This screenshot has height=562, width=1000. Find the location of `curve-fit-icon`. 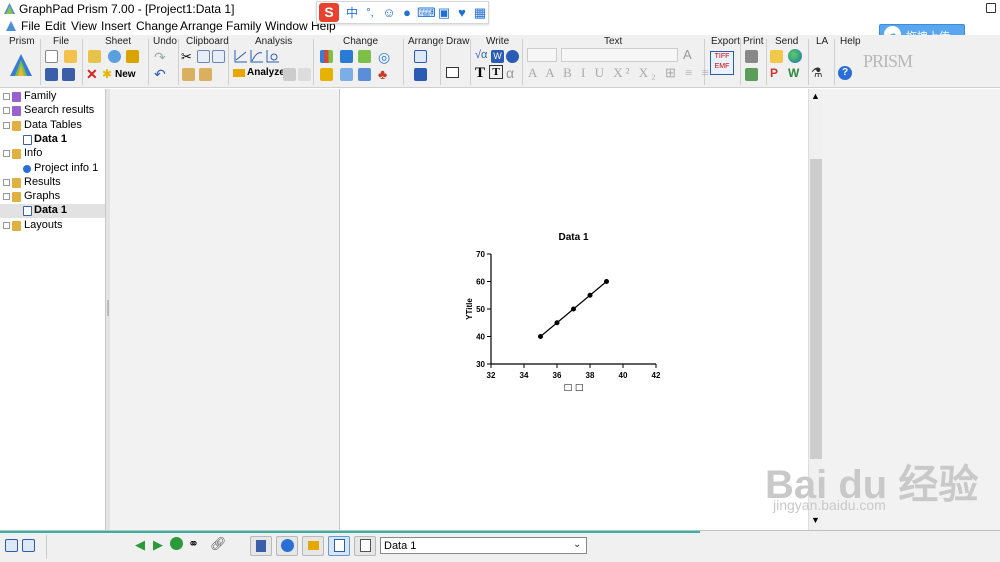

curve-fit-icon is located at coordinates (257, 56).